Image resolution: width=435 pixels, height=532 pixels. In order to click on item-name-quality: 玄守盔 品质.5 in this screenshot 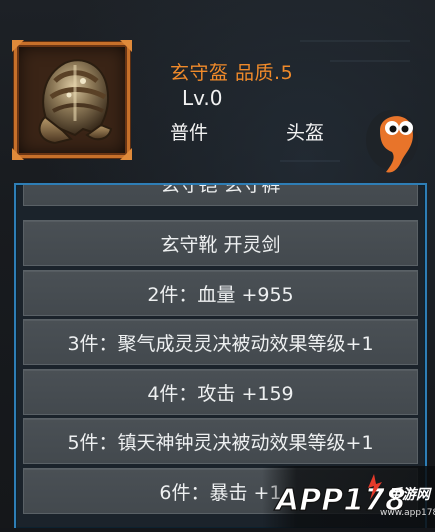, I will do `click(232, 73)`.